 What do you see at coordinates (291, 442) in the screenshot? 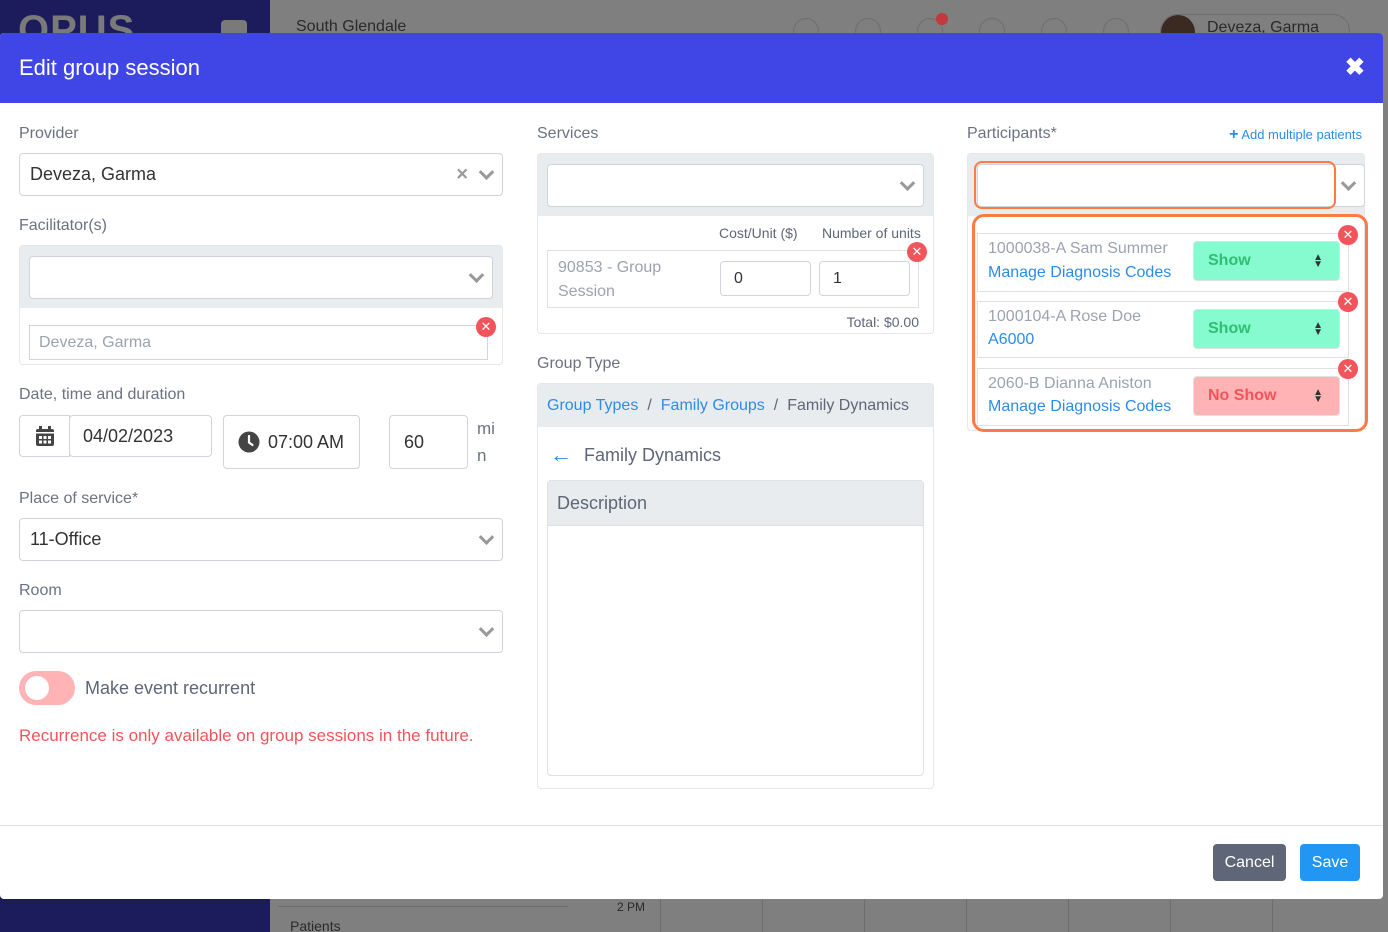
I see `time-input: 07:00 AM` at bounding box center [291, 442].